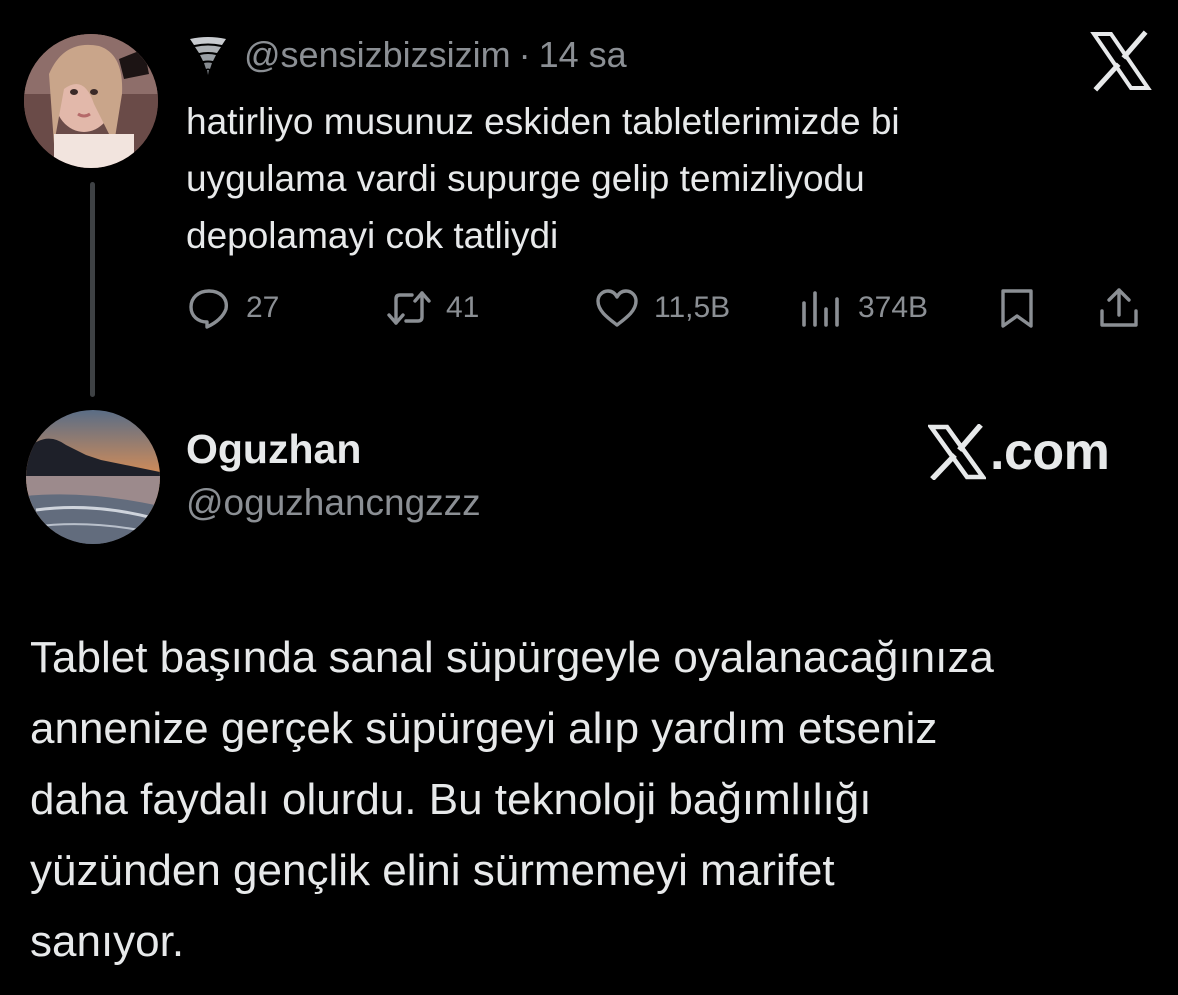  What do you see at coordinates (1119, 307) in the screenshot?
I see `share-icon` at bounding box center [1119, 307].